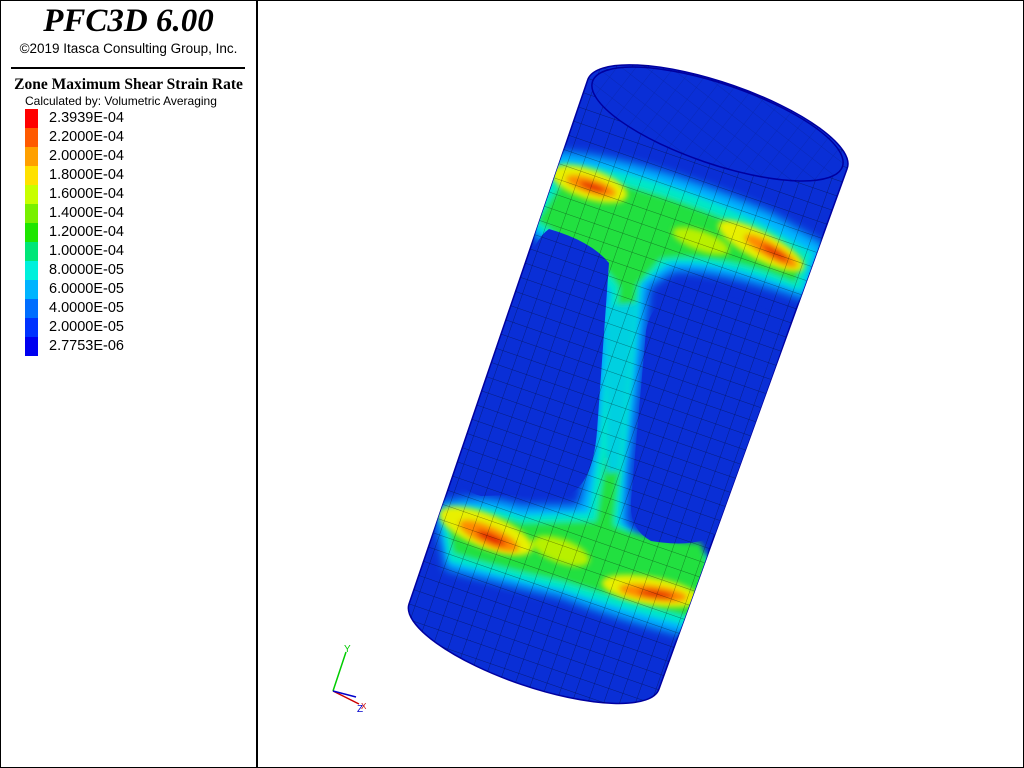  Describe the element at coordinates (121, 101) in the screenshot. I see `legend-subtitle: Calculated by: Volumetric Averaging` at that location.